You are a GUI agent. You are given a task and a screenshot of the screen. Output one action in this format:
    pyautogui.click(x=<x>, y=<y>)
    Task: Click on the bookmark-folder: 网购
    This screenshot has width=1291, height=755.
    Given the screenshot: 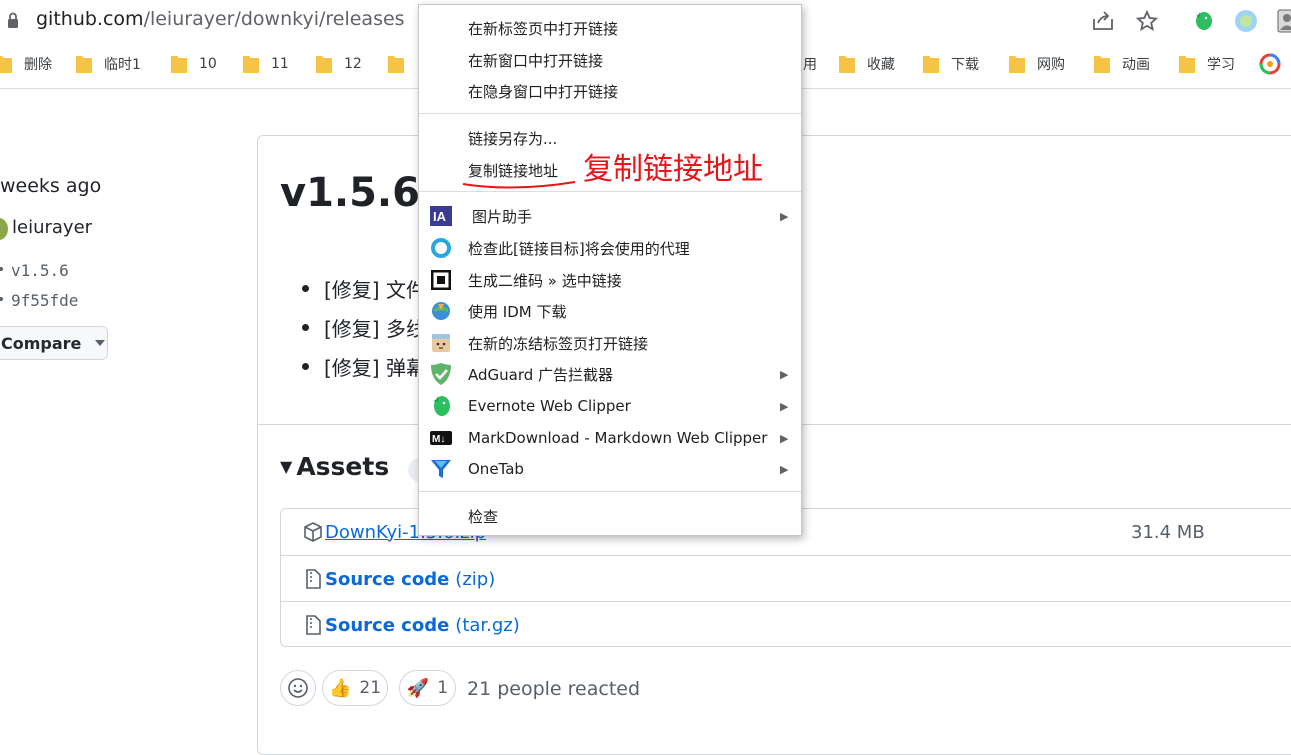 What is the action you would take?
    pyautogui.click(x=1037, y=64)
    